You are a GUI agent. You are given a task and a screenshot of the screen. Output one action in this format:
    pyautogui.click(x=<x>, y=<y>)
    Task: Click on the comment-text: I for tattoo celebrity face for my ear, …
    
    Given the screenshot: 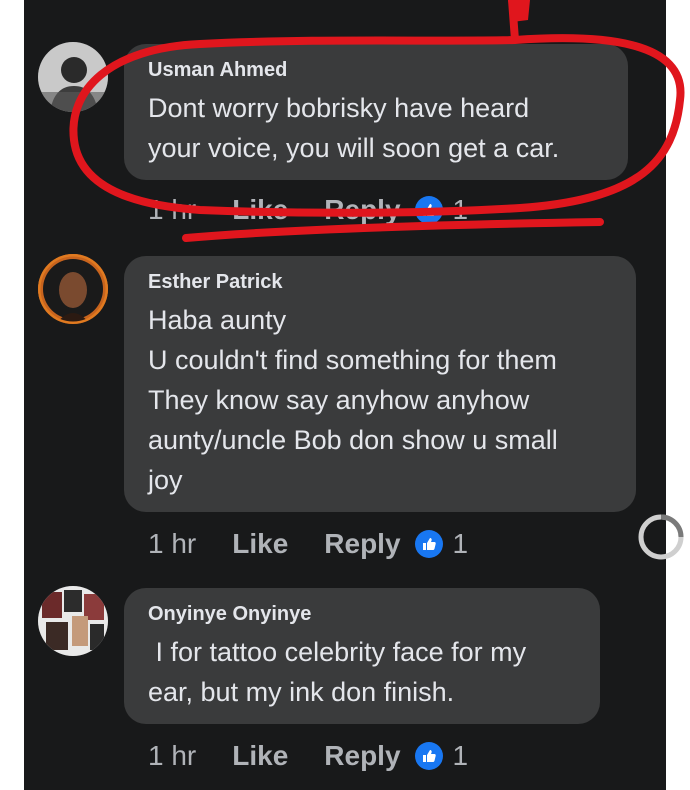 What is the action you would take?
    pyautogui.click(x=337, y=672)
    